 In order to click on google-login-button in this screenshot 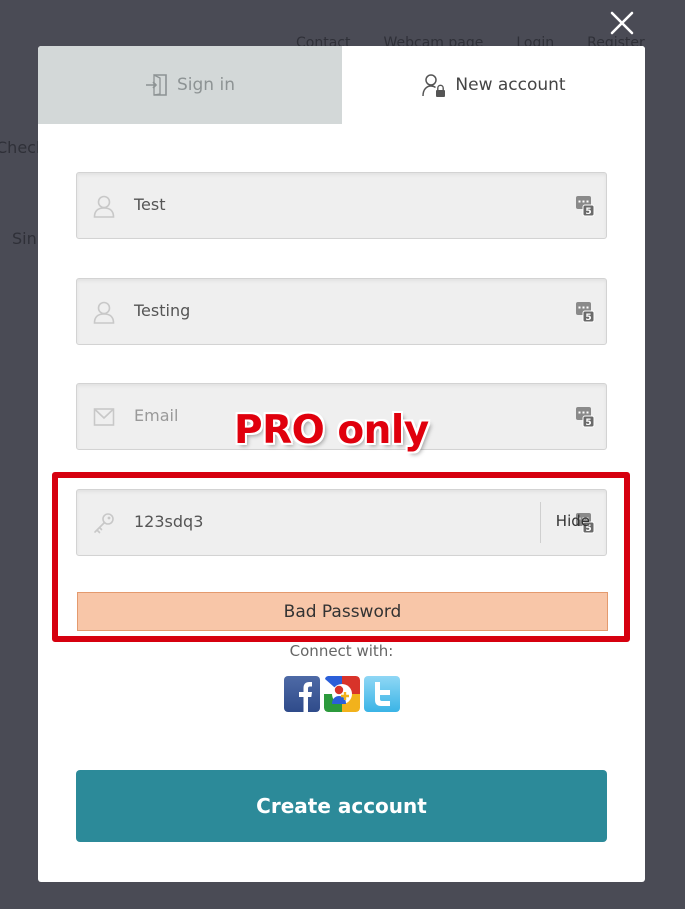, I will do `click(342, 694)`.